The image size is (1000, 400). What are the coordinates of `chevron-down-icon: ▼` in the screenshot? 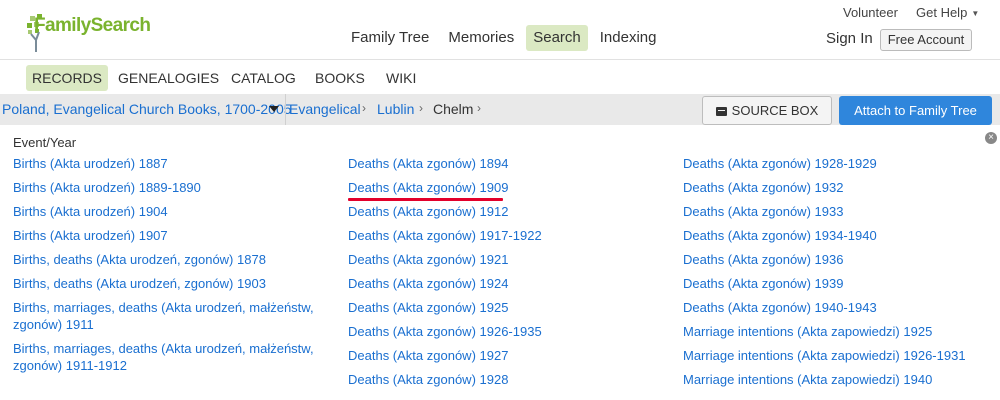 It's located at (975, 13).